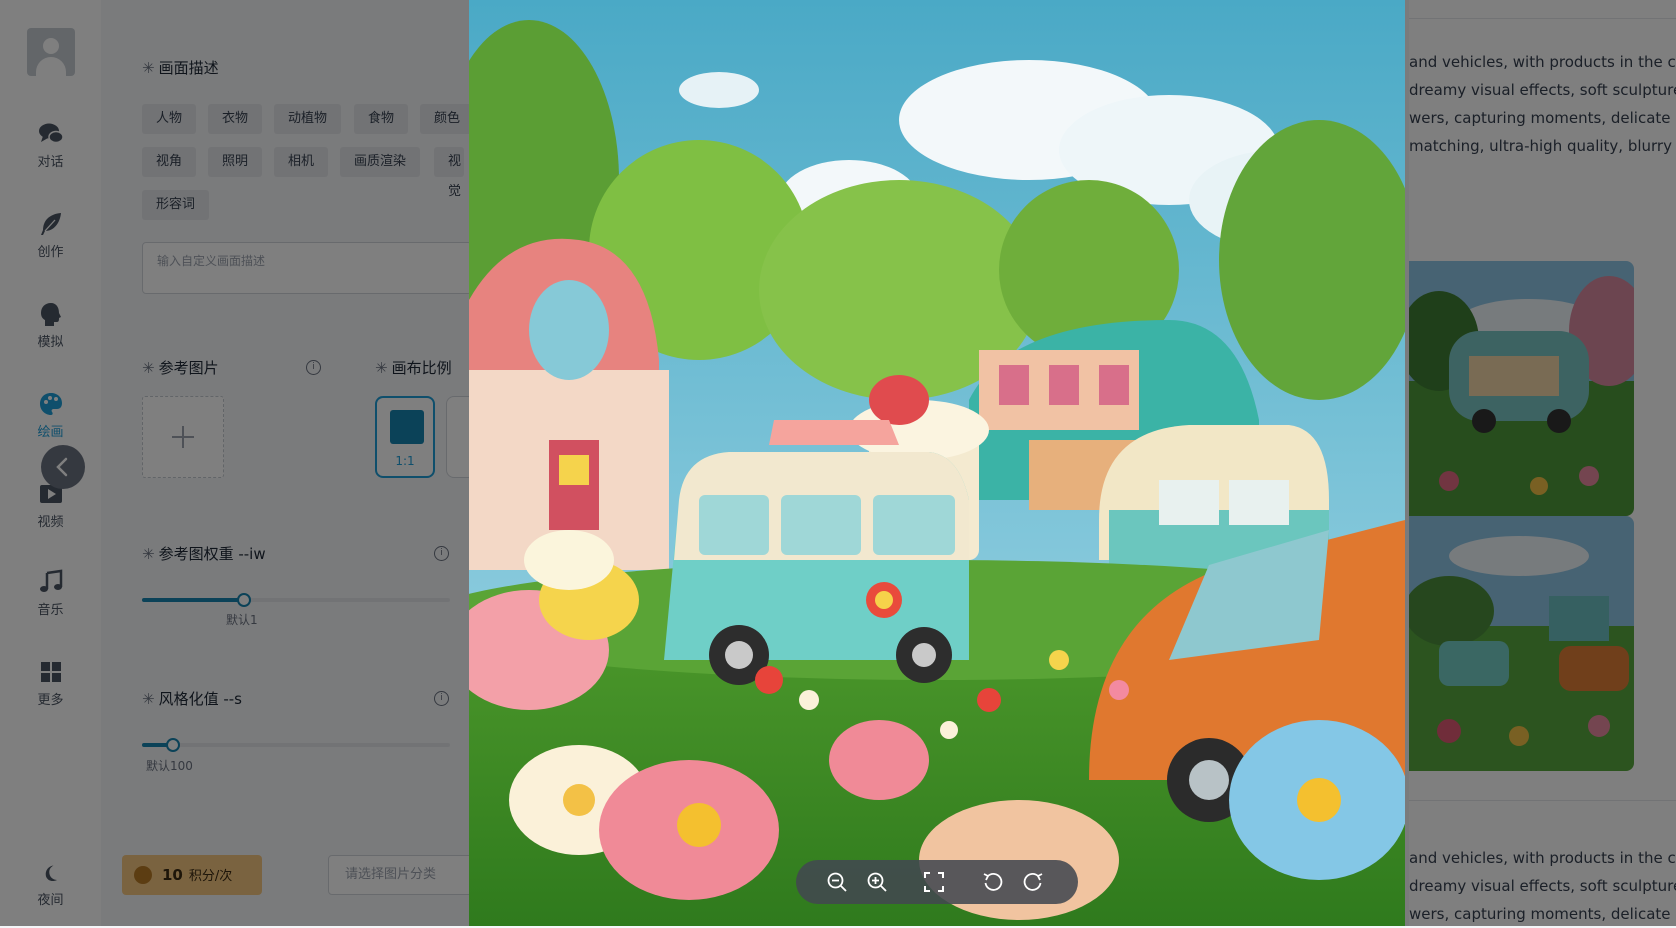 The image size is (1676, 928). Describe the element at coordinates (837, 882) in the screenshot. I see `zoom-out-icon` at that location.